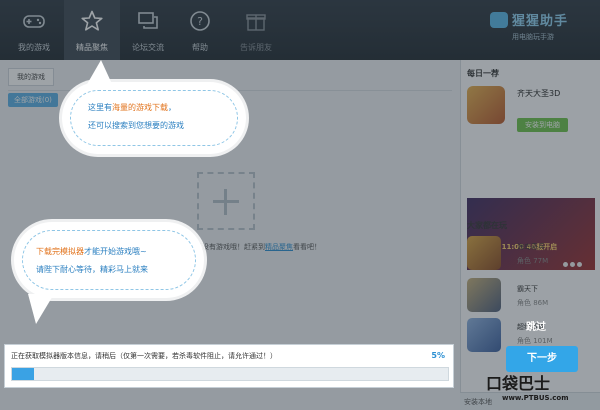  I want to click on progress-message: 正在获取模拟器版本信息，请稍后（仅第一次需要，若杀毒软件阻止，请允许通过！）, so click(144, 356).